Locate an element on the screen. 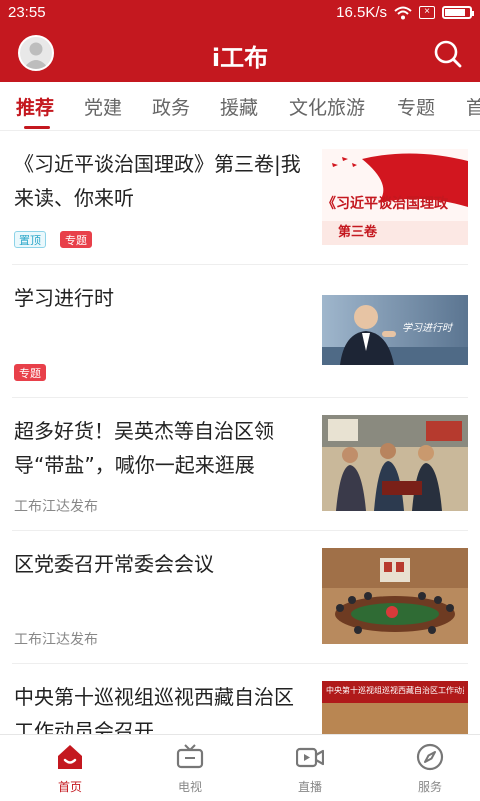  search-icon is located at coordinates (448, 54).